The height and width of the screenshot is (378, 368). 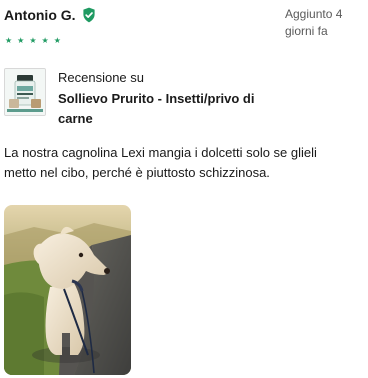 What do you see at coordinates (25, 92) in the screenshot?
I see `product-thumbnail` at bounding box center [25, 92].